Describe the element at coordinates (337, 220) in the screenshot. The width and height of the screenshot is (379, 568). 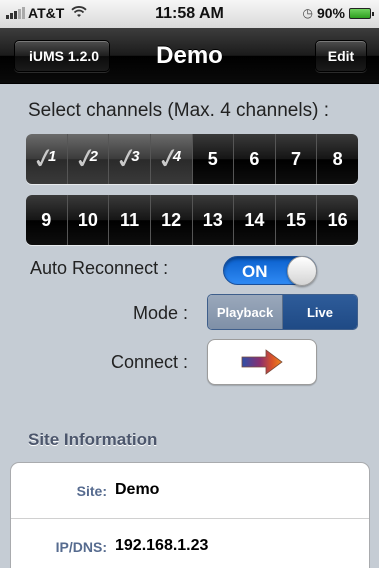
I see `channel-16-button: 16` at that location.